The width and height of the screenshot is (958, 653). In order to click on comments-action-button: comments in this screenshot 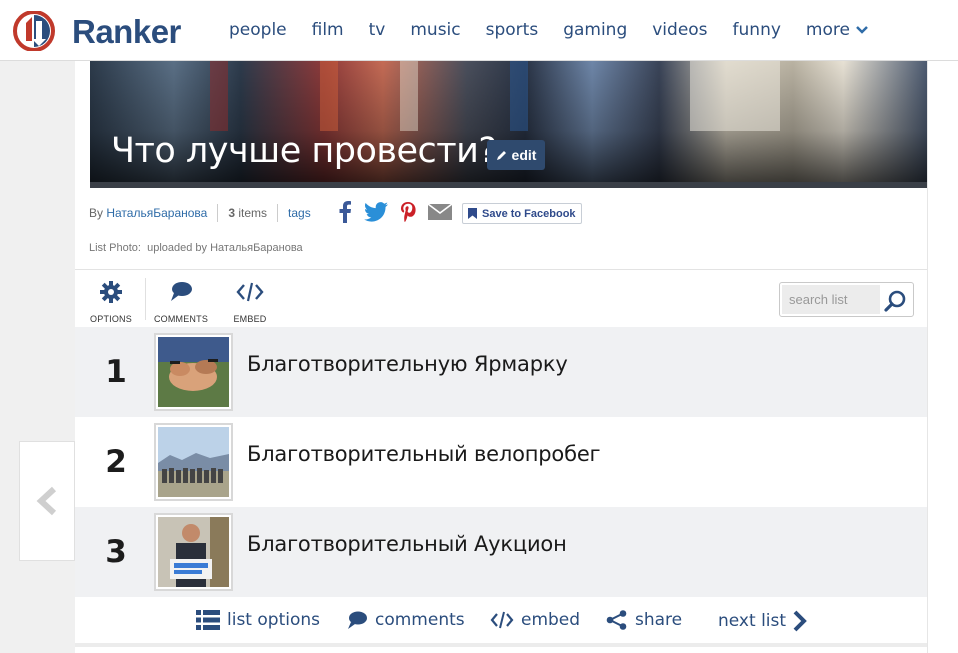, I will do `click(405, 620)`.